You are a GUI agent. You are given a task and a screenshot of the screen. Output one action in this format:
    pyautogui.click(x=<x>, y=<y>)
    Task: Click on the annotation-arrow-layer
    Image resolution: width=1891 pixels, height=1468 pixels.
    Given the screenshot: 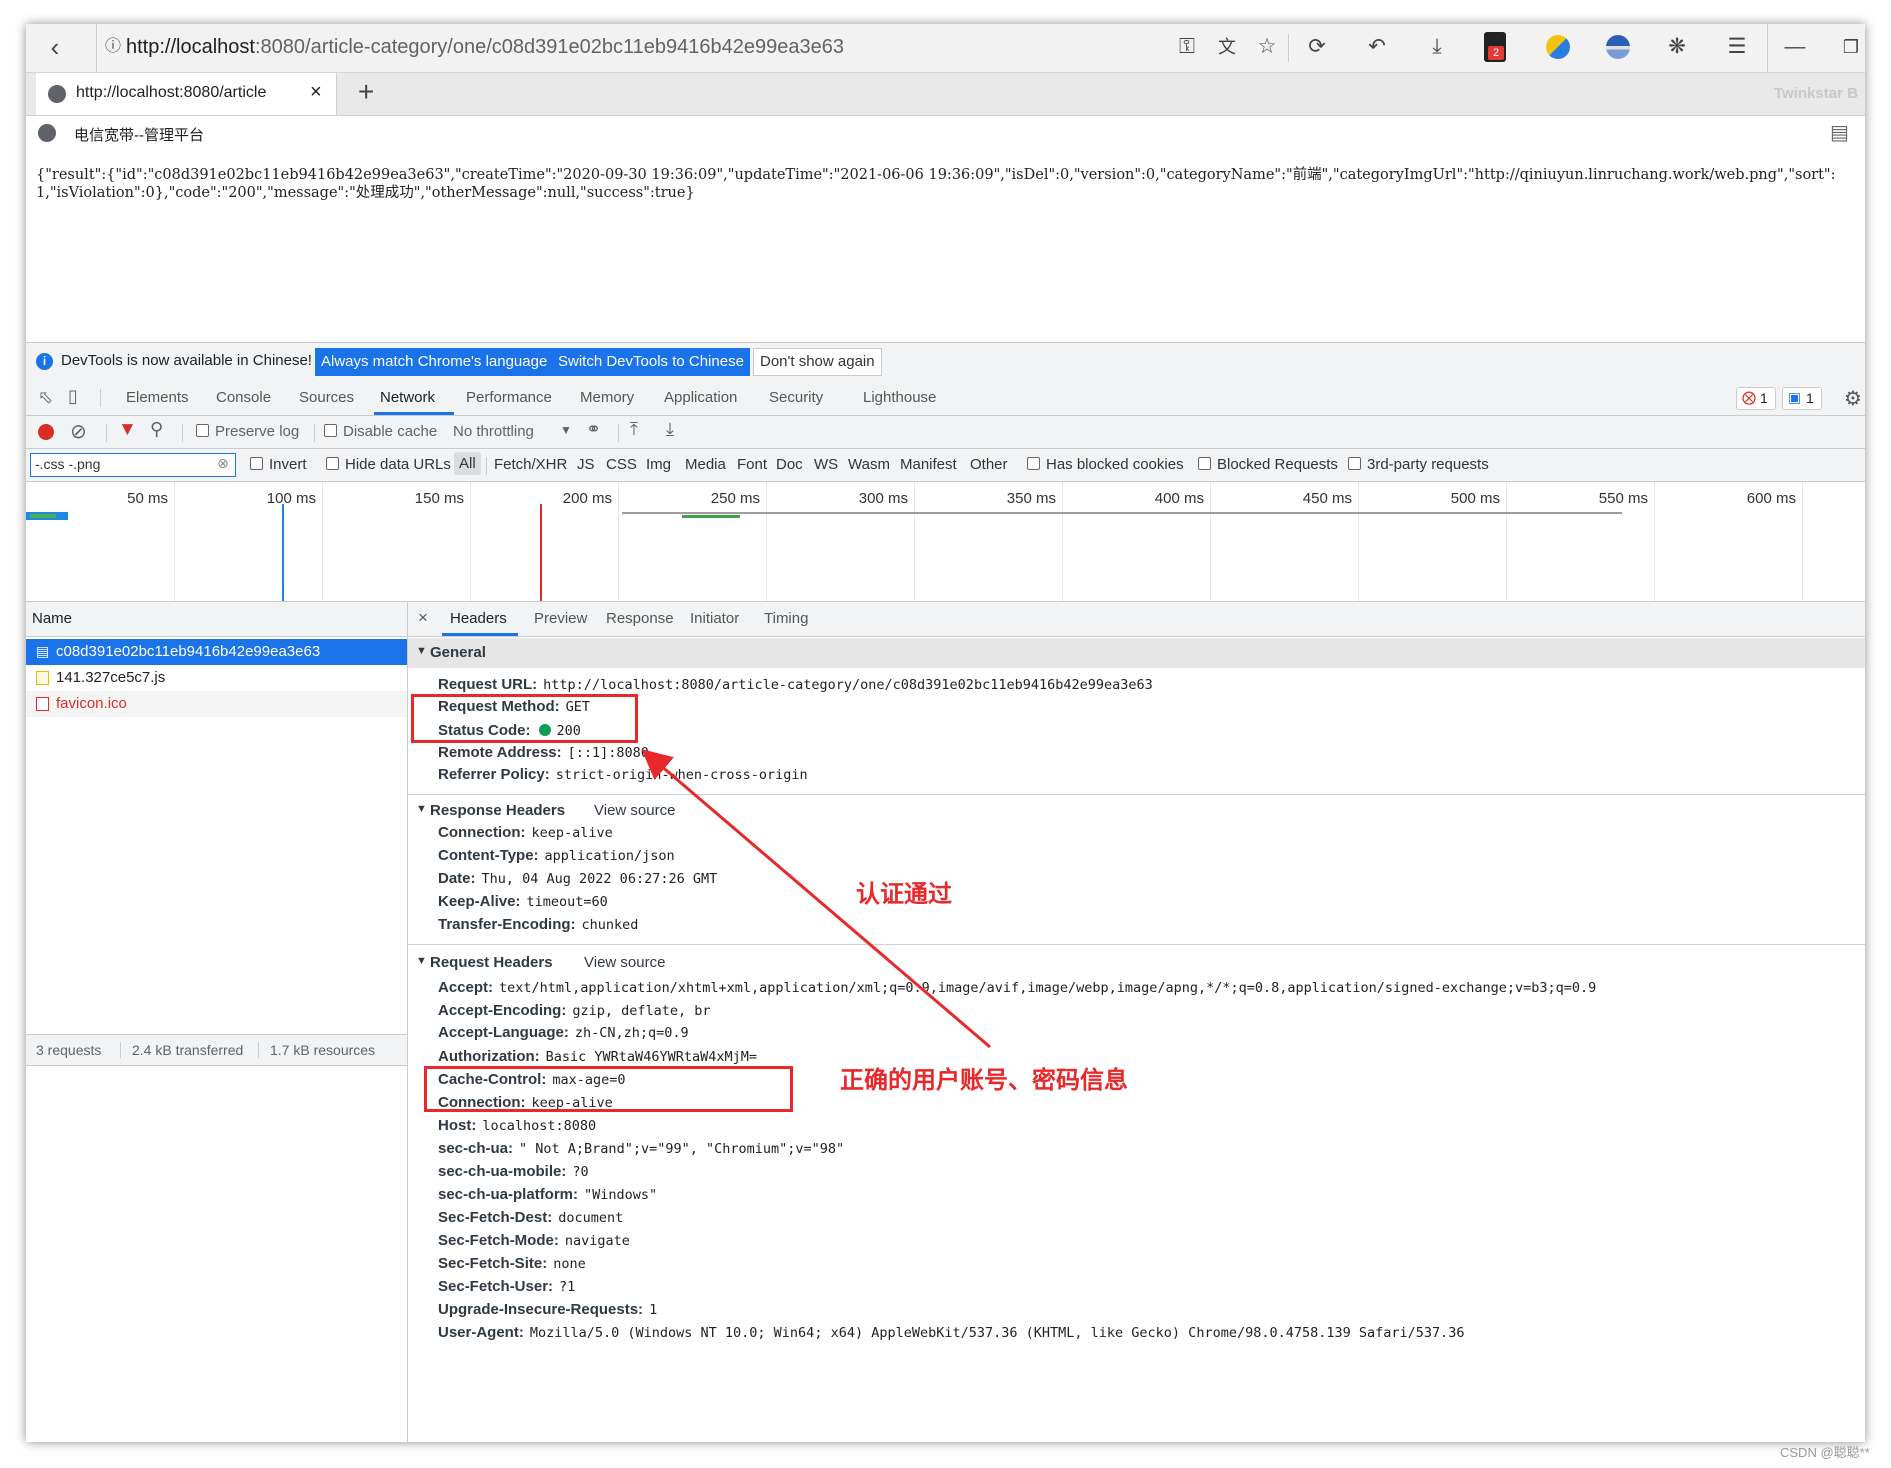 What is the action you would take?
    pyautogui.click(x=816, y=899)
    